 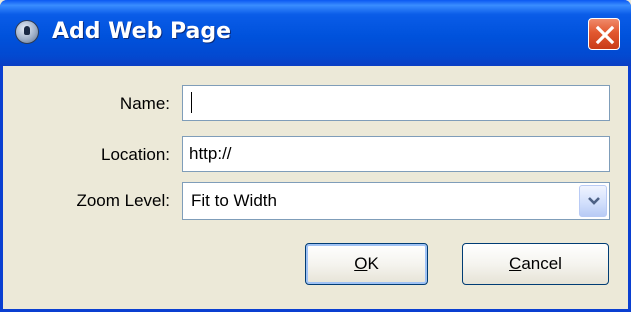 What do you see at coordinates (396, 154) in the screenshot?
I see `location-field` at bounding box center [396, 154].